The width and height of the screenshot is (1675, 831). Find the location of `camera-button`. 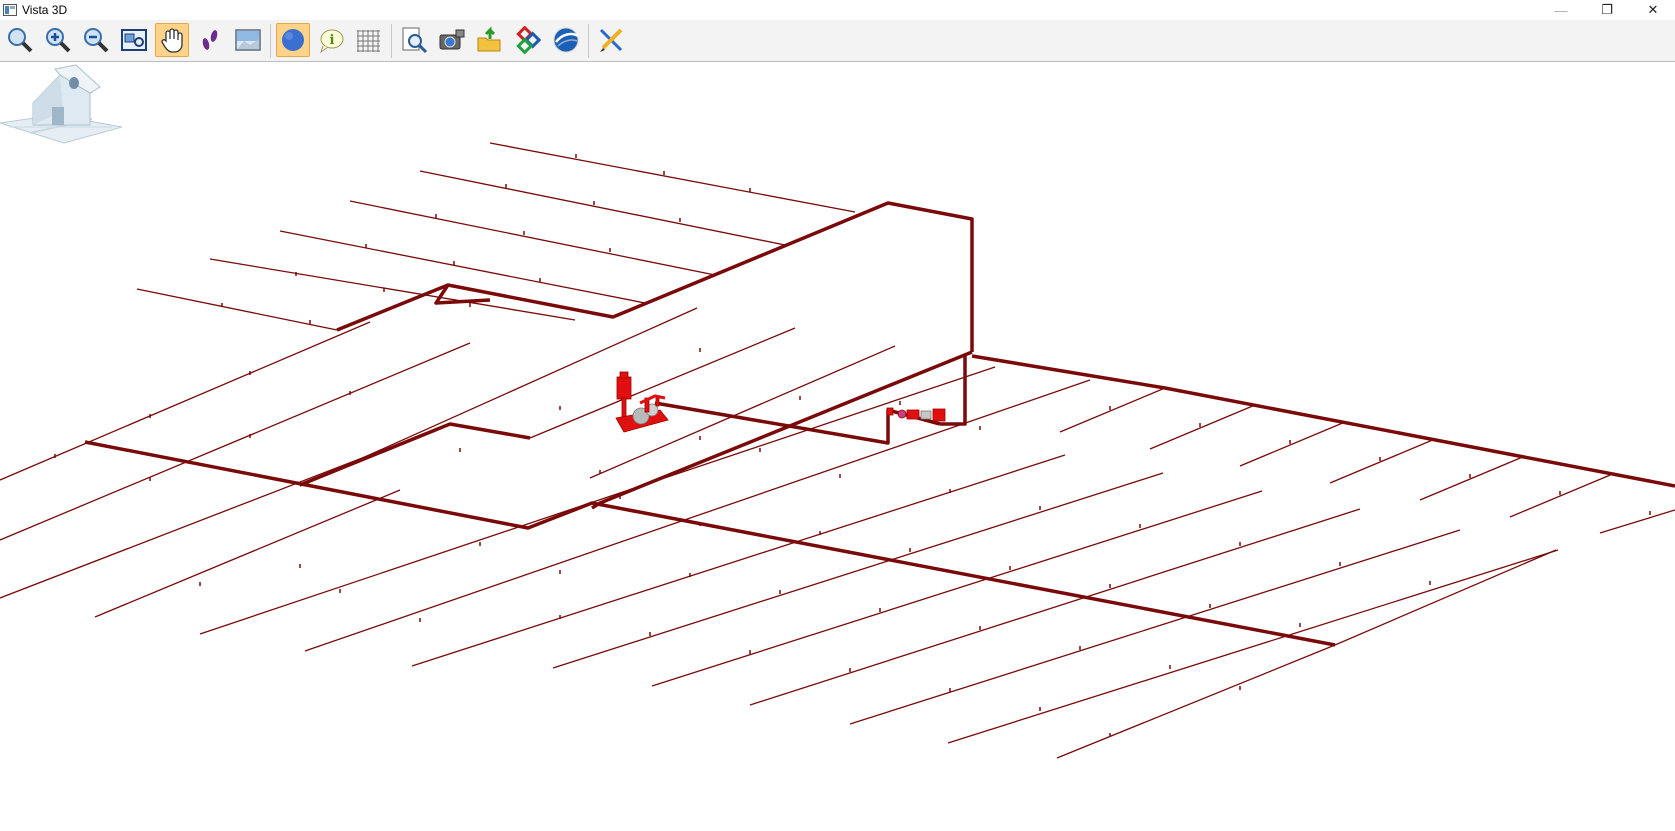

camera-button is located at coordinates (452, 40).